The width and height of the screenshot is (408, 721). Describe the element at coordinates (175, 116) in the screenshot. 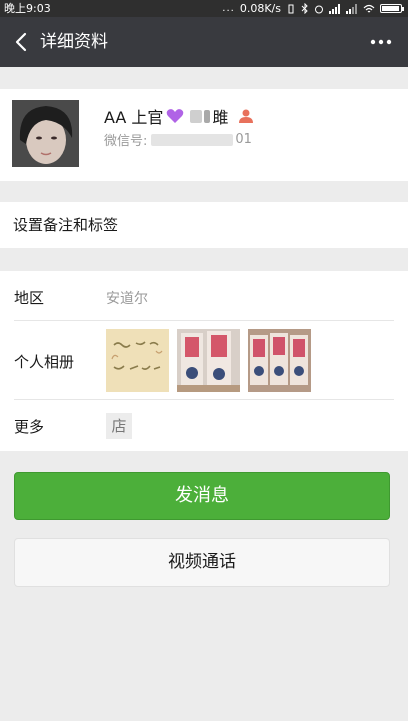

I see `purple-heart-icon` at that location.